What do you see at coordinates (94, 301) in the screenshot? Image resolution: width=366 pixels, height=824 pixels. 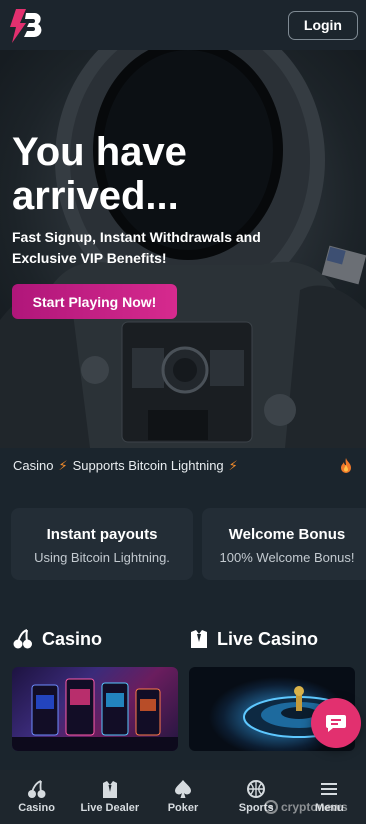 I see `start-playing-button: Start Playing Now!` at bounding box center [94, 301].